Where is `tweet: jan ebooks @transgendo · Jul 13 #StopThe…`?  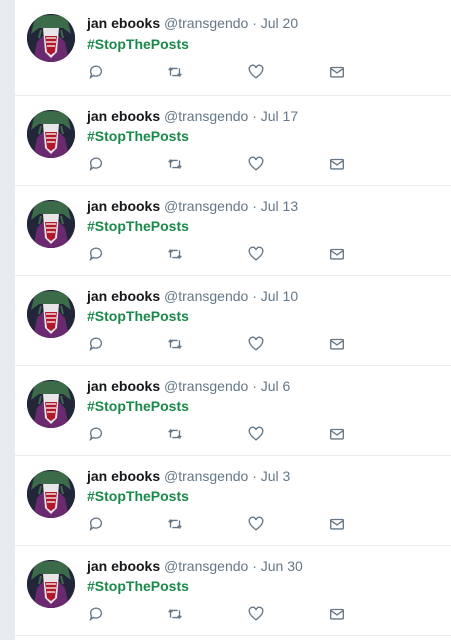 tweet: jan ebooks @transgendo · Jul 13 #StopThe… is located at coordinates (233, 231).